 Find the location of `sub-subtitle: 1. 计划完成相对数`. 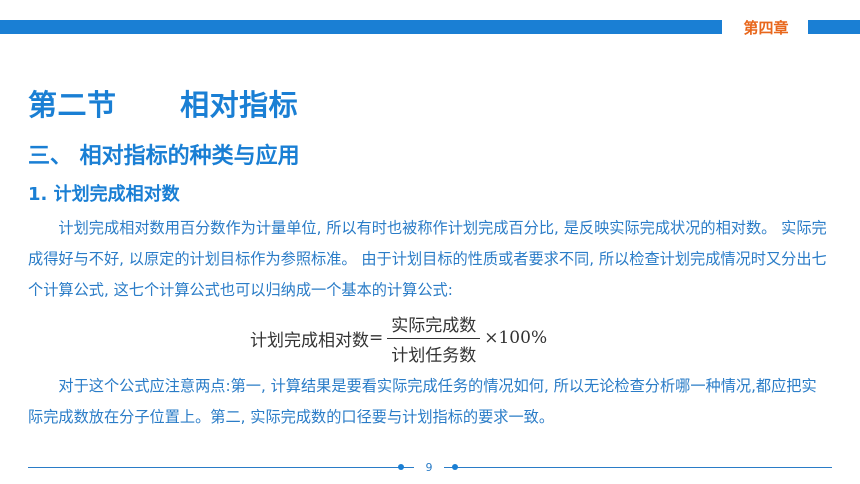

sub-subtitle: 1. 计划完成相对数 is located at coordinates (104, 194).